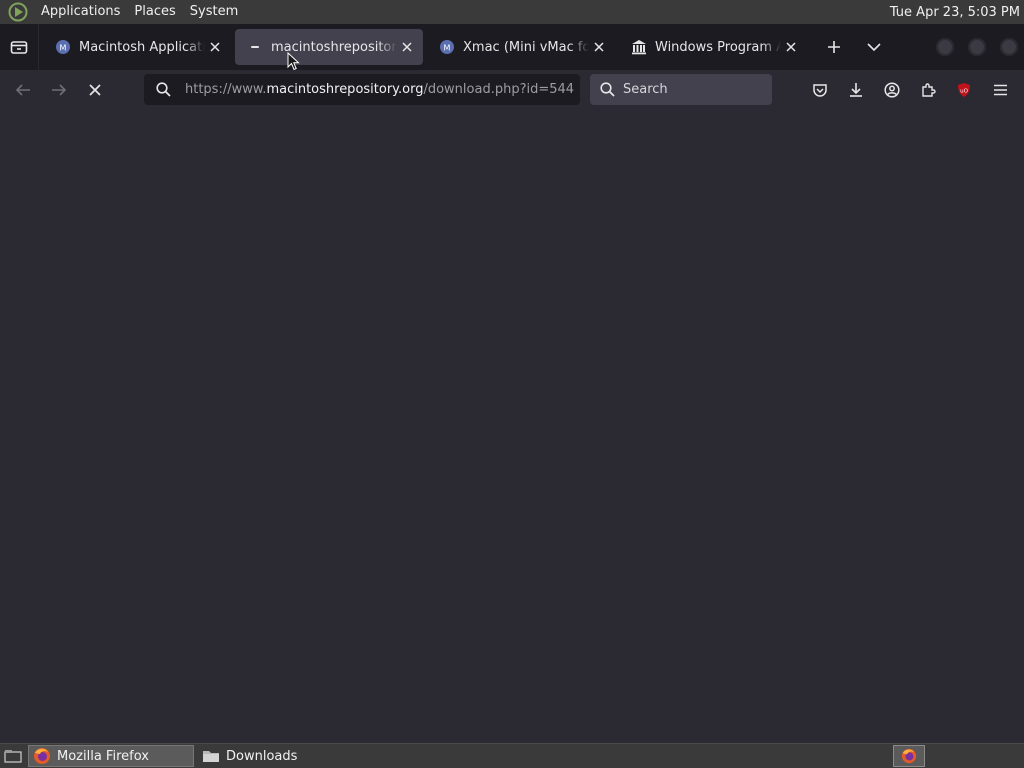  What do you see at coordinates (211, 756) in the screenshot?
I see `folder-icon` at bounding box center [211, 756].